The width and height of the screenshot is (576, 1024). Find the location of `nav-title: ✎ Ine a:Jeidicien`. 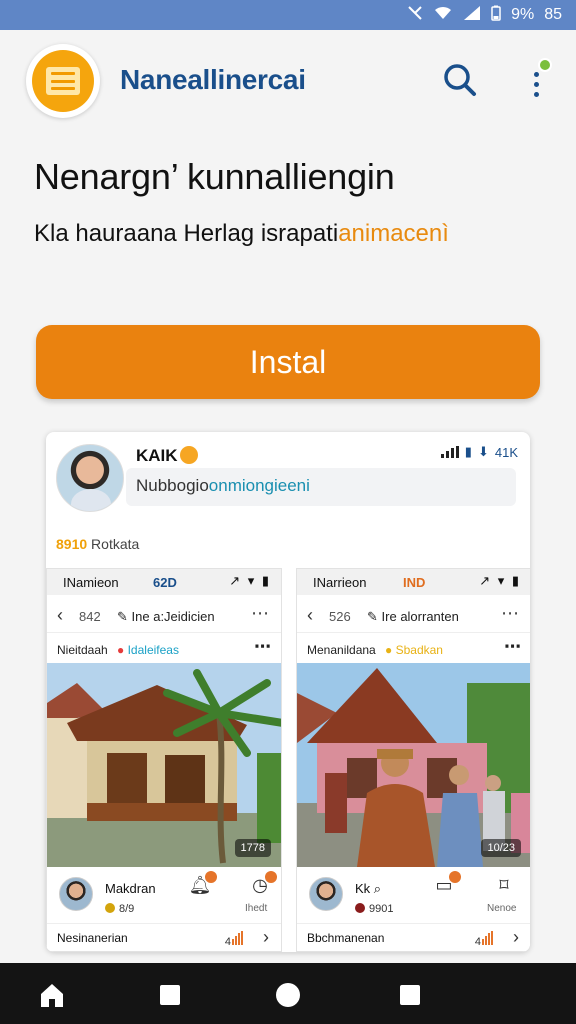

nav-title: ✎ Ine a:Jeidicien is located at coordinates (166, 617).